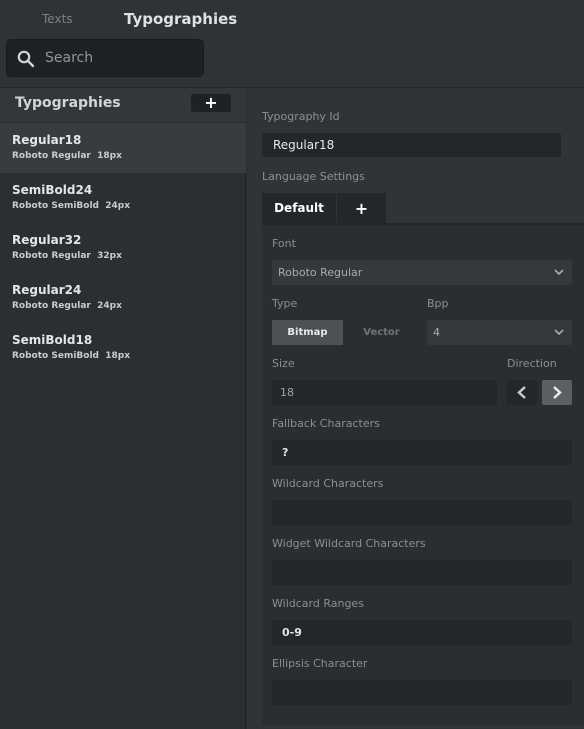  Describe the element at coordinates (123, 105) in the screenshot. I see `list-header: Typographies +` at that location.